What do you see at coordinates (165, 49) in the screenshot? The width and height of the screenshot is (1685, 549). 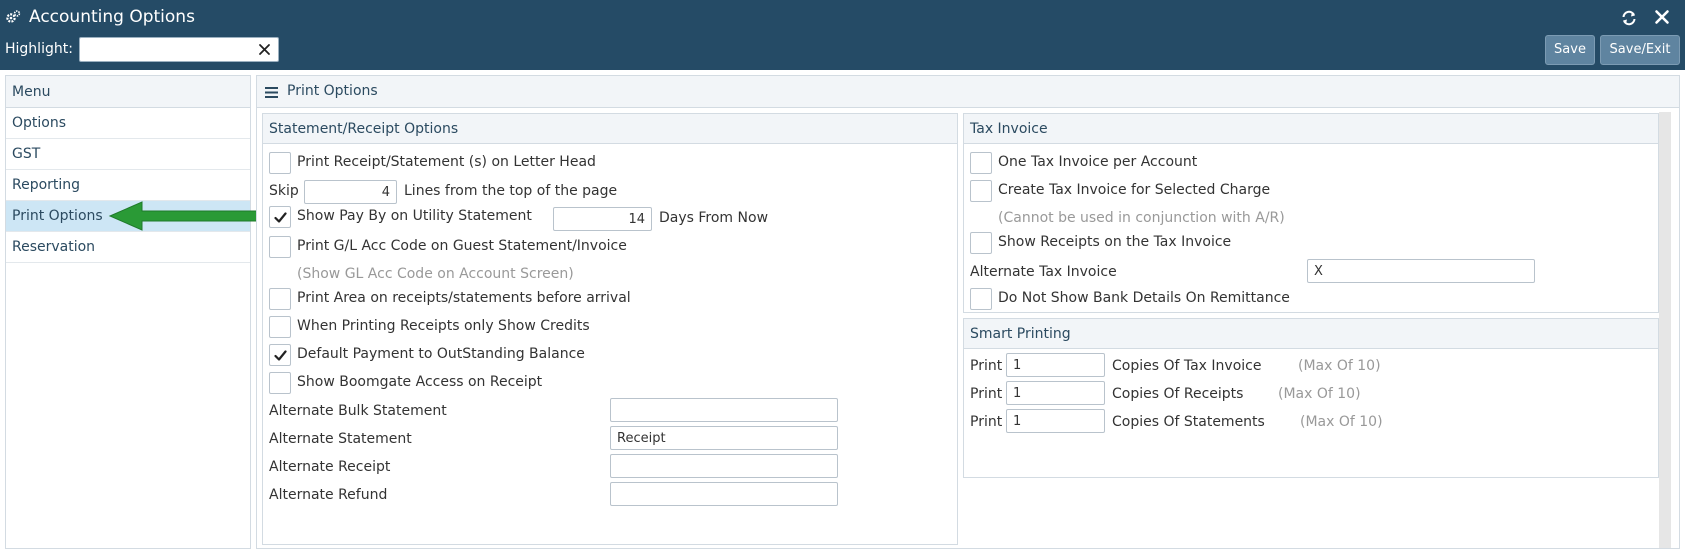 I see `highlight-input` at bounding box center [165, 49].